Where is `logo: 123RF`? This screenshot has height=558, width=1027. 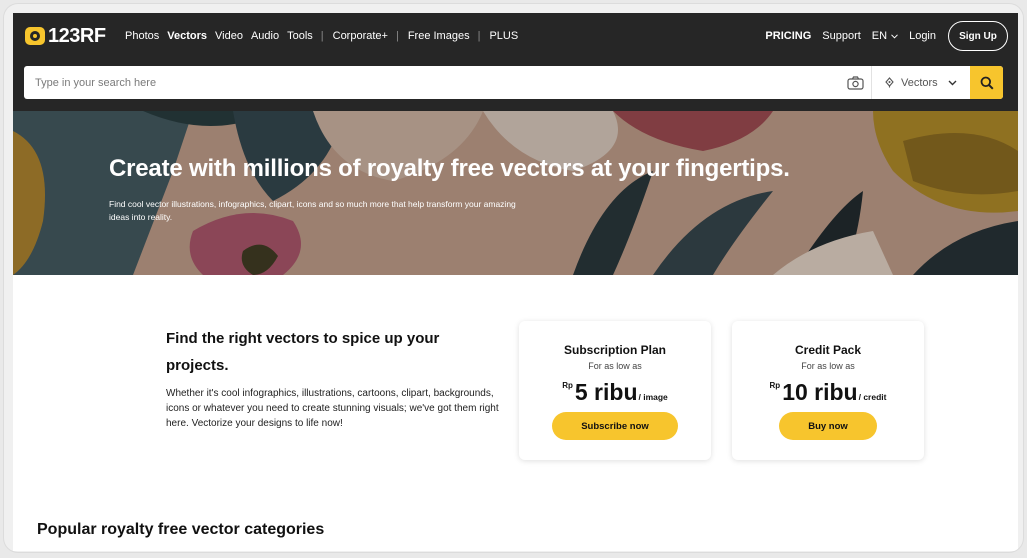
logo: 123RF is located at coordinates (65, 35).